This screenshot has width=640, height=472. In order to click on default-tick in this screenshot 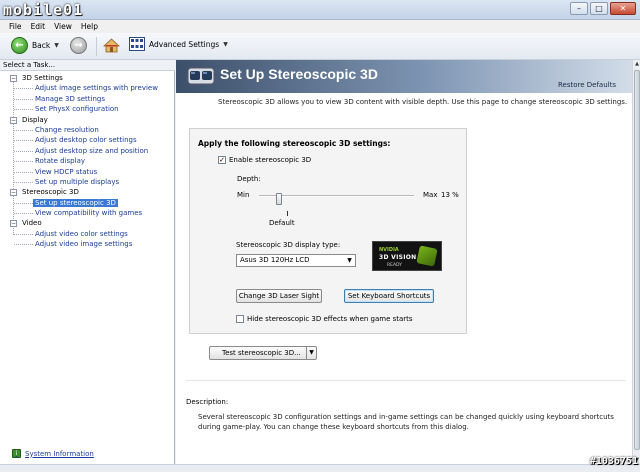, I will do `click(287, 213)`.